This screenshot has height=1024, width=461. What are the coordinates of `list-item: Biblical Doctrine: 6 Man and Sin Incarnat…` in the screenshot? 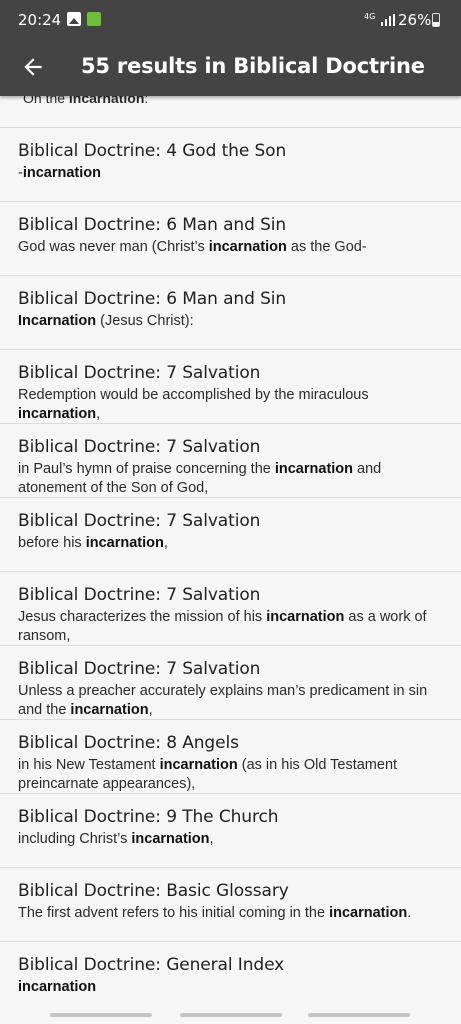 It's located at (230, 312).